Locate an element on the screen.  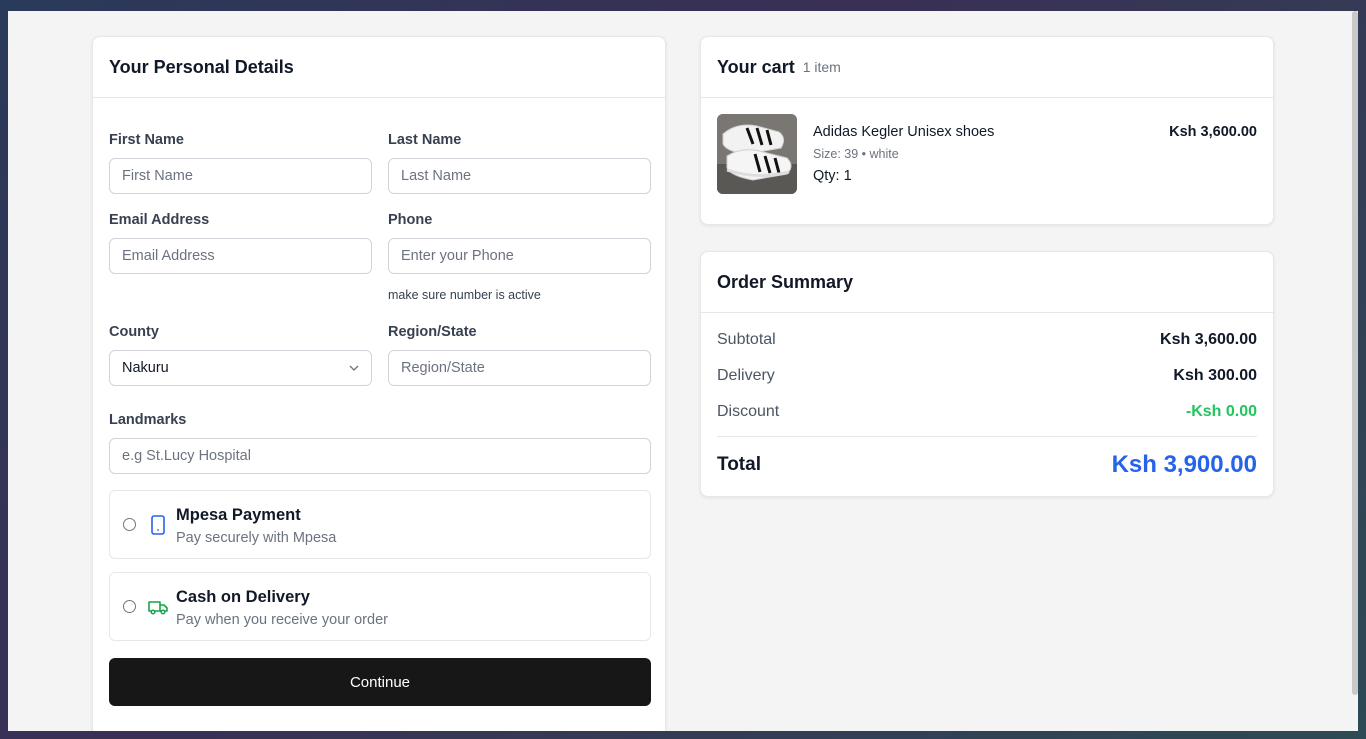
mpesa-subtitle: Pay securely with Mpesa is located at coordinates (256, 538).